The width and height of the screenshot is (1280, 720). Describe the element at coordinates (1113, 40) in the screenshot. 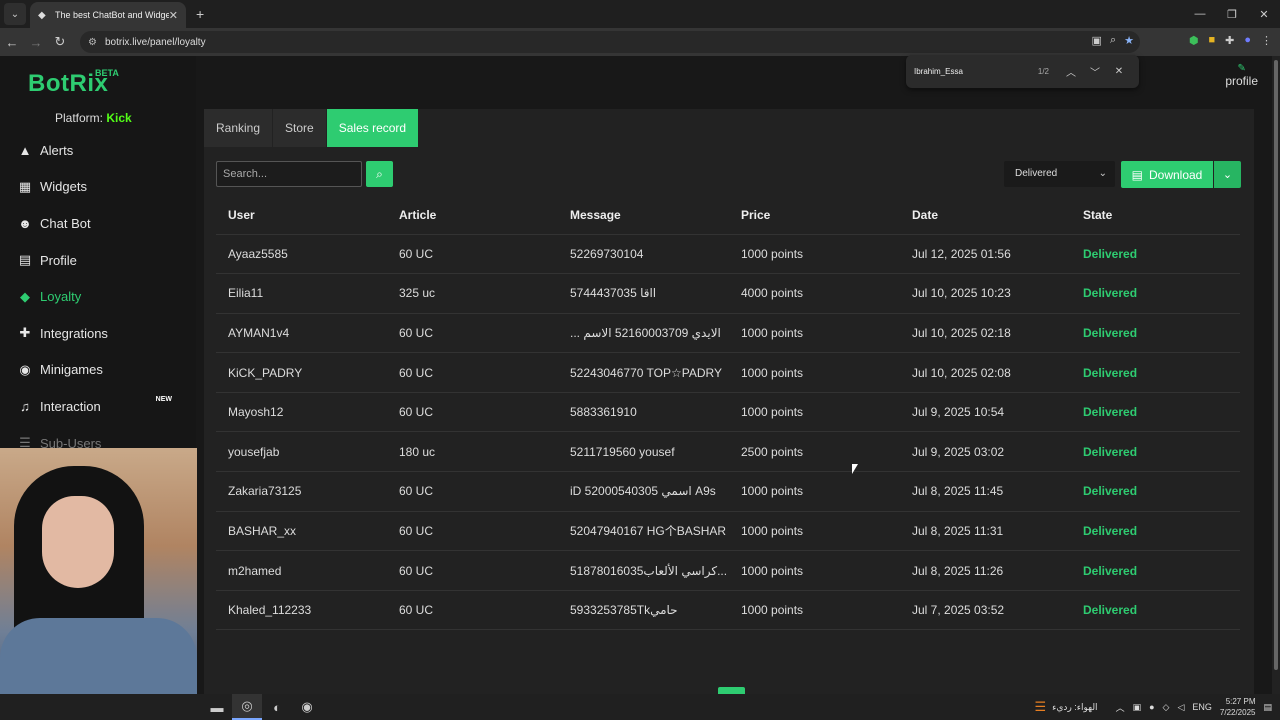

I see `zoom-icon: ⌕` at that location.